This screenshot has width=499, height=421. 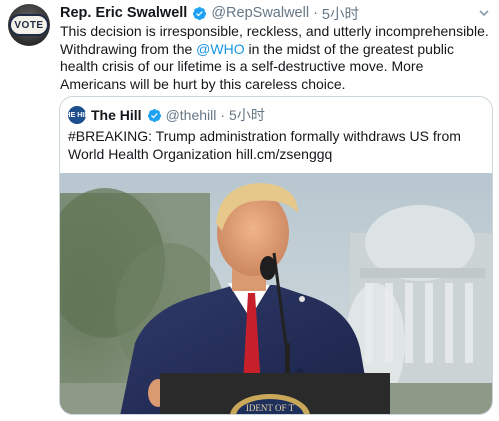 What do you see at coordinates (163, 115) in the screenshot?
I see `quoted-tweet-header: THE HILL The Hill @thehill · 5小时` at bounding box center [163, 115].